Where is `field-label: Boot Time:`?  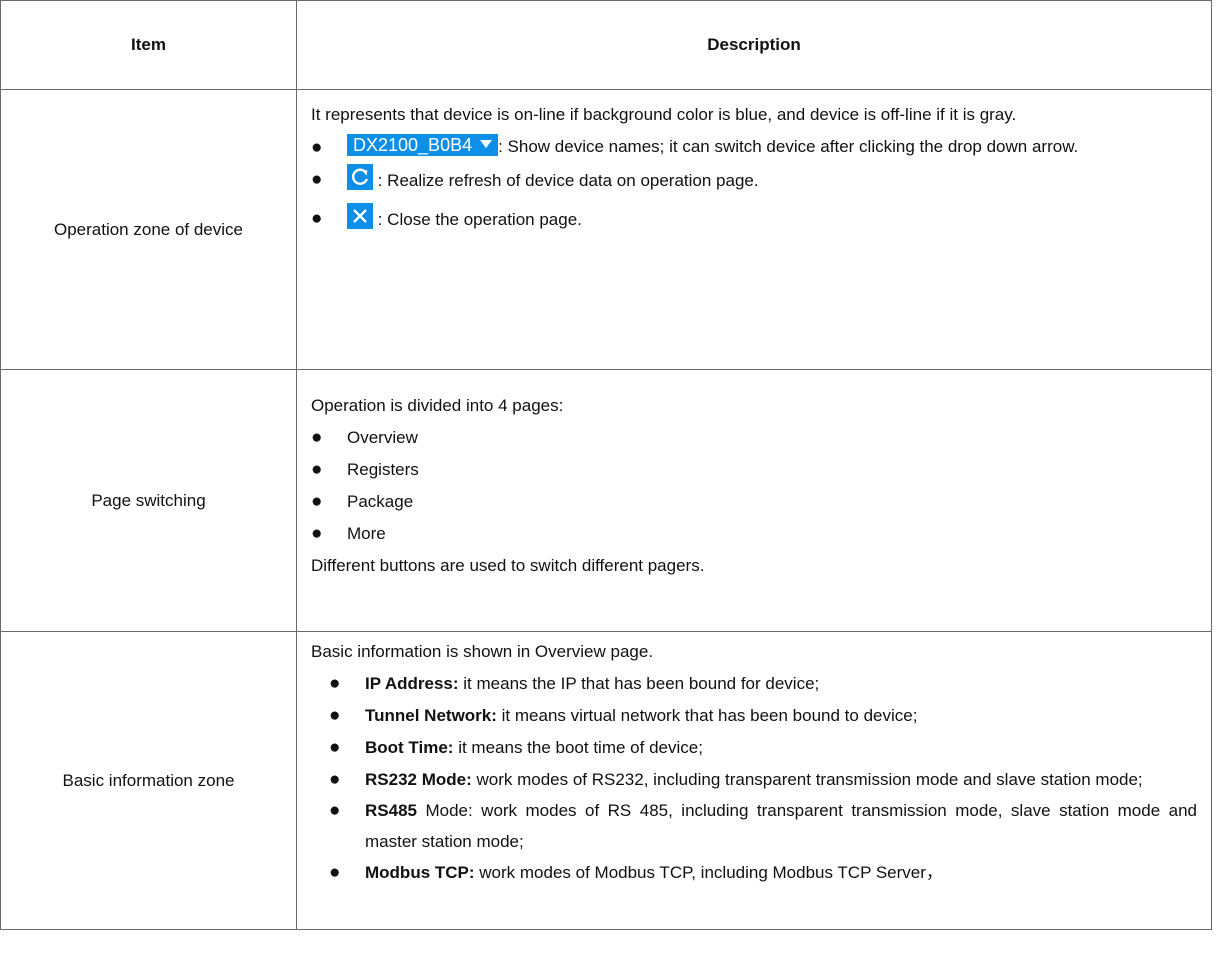
field-label: Boot Time: is located at coordinates (409, 747).